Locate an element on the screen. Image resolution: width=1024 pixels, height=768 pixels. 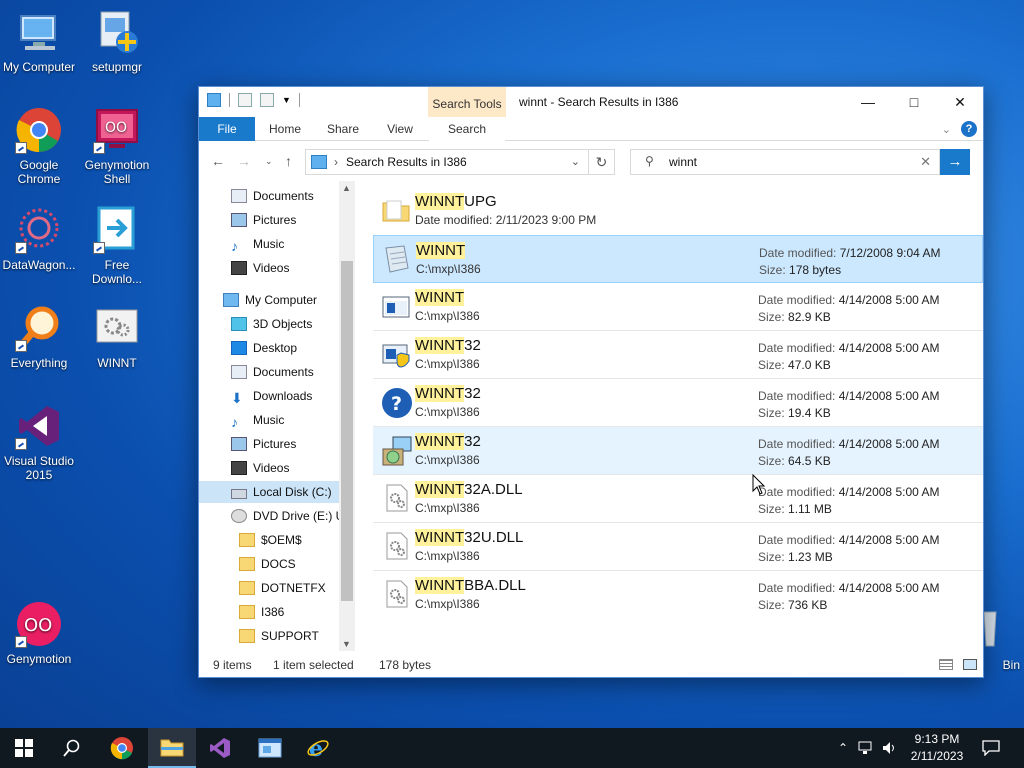
address-dropdown-icon: ⌄ is located at coordinates (575, 161).